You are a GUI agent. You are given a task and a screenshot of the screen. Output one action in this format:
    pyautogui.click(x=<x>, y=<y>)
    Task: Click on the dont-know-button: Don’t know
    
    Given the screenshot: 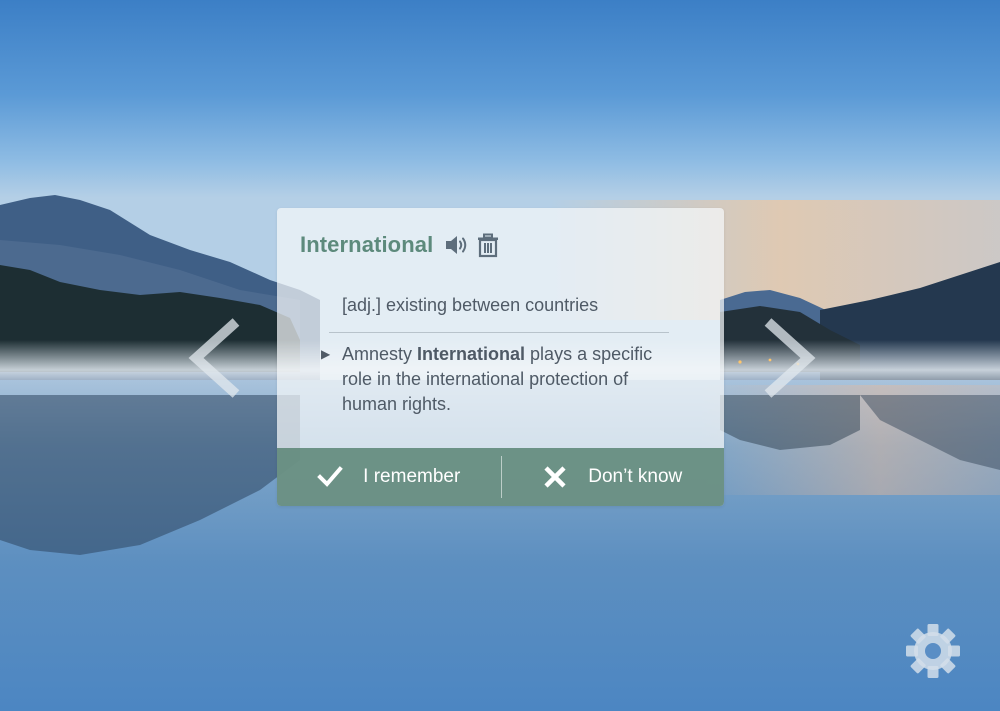 What is the action you would take?
    pyautogui.click(x=613, y=477)
    